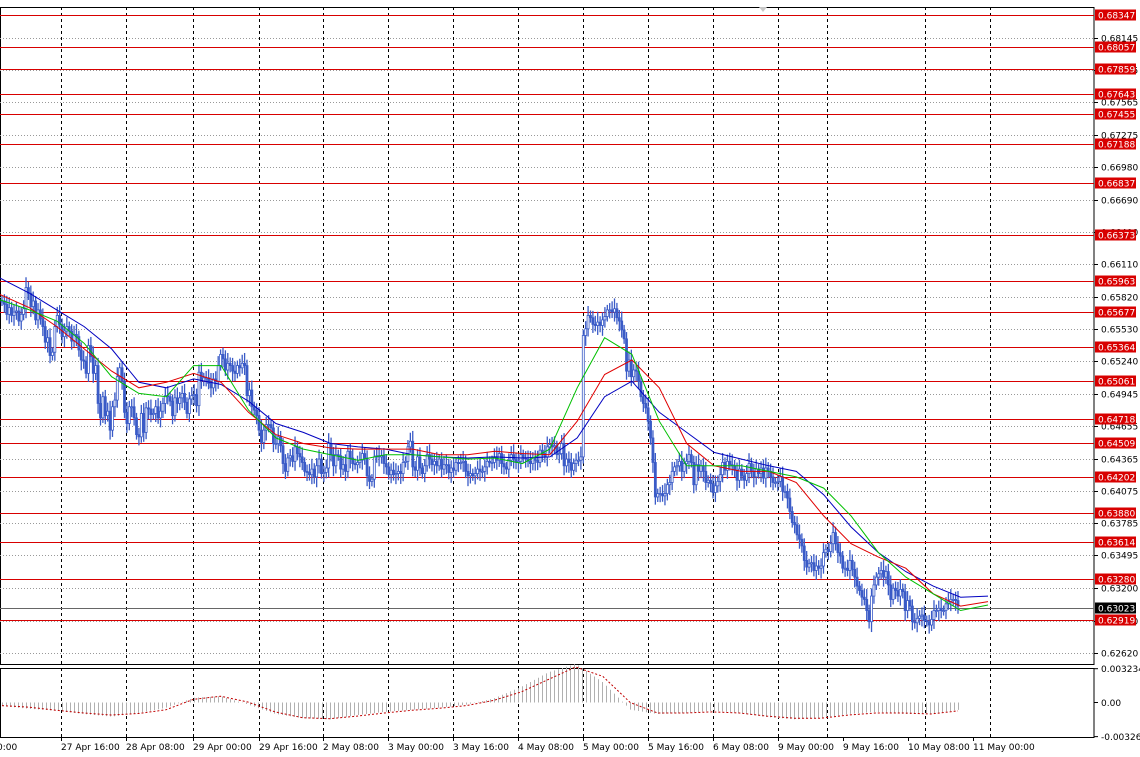 The image size is (1140, 757). What do you see at coordinates (1116, 581) in the screenshot?
I see `level-label: 0.63280` at bounding box center [1116, 581].